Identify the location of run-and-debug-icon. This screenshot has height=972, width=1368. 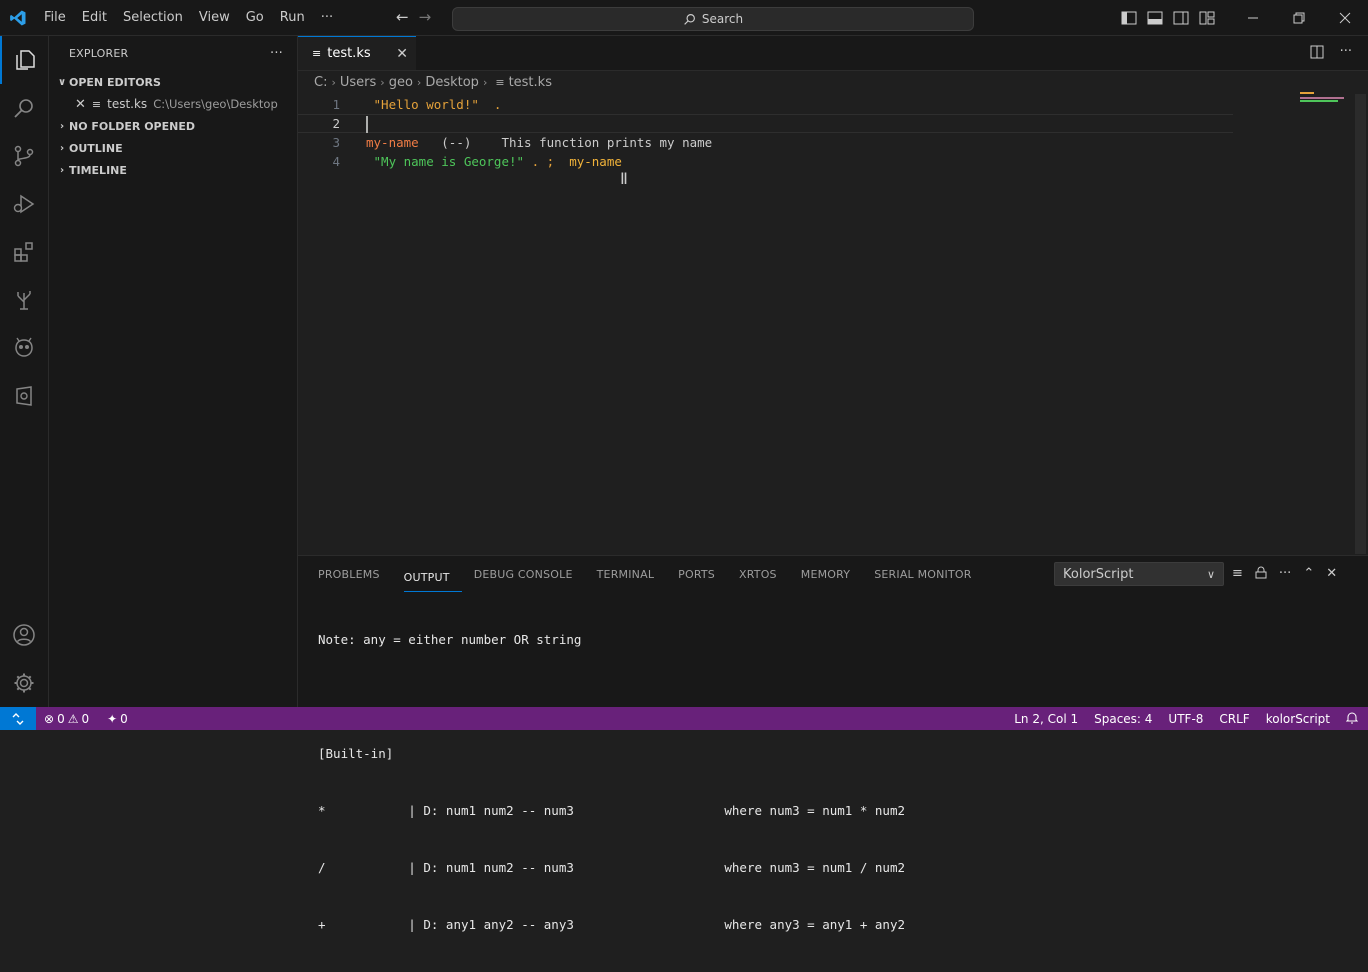
(24, 204).